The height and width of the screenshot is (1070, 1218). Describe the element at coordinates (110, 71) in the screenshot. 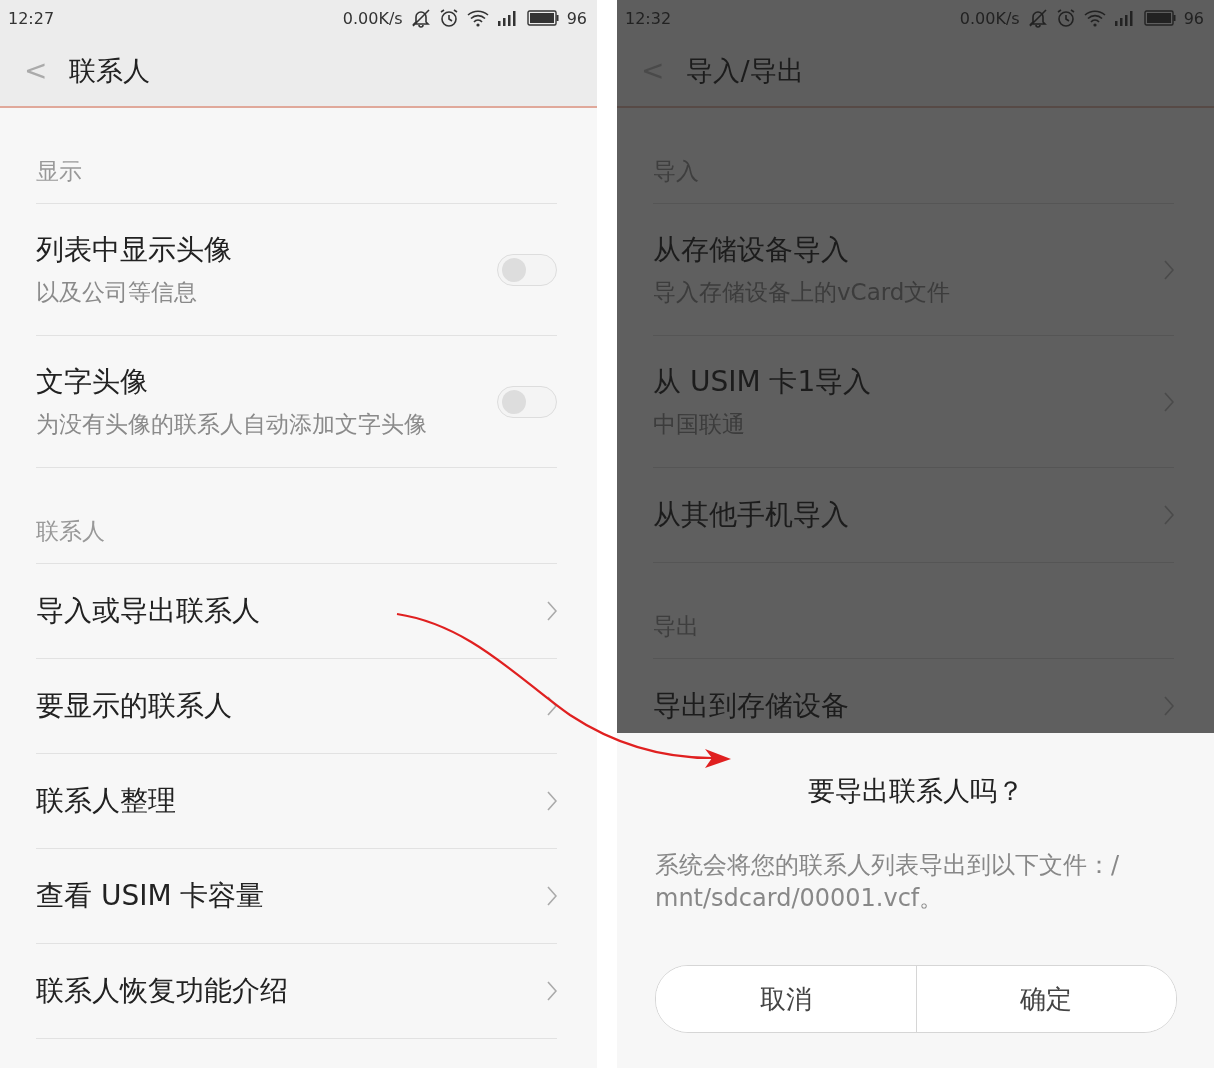

I see `page-title: 联系人` at that location.